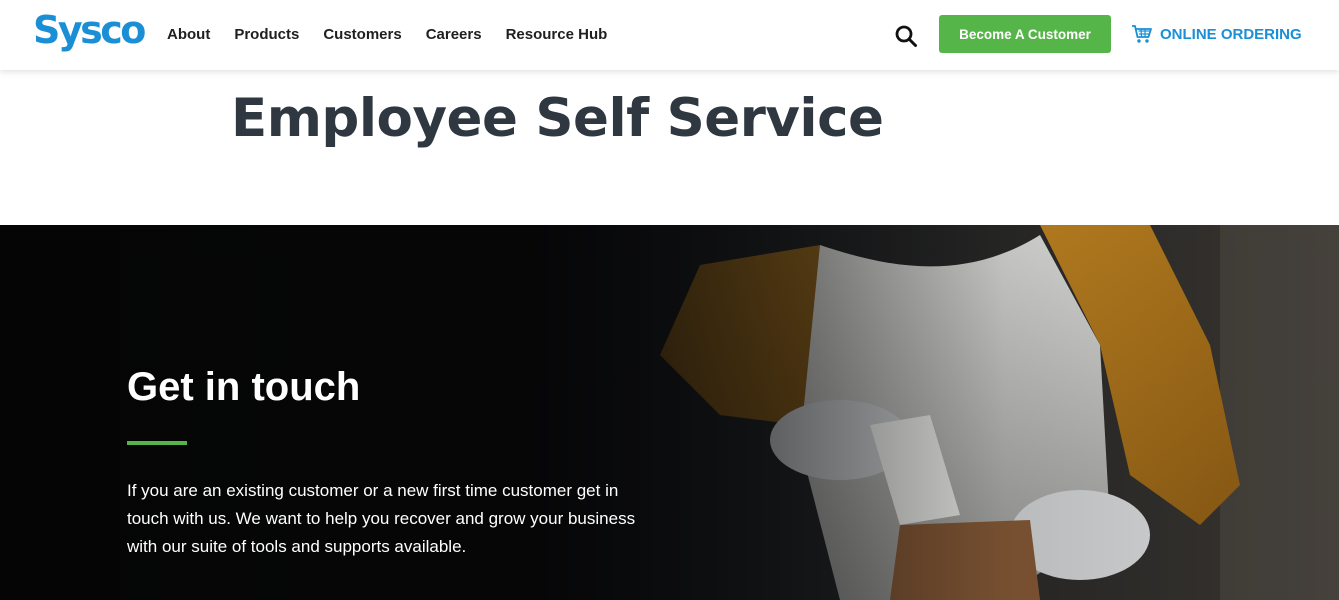  Describe the element at coordinates (89, 30) in the screenshot. I see `sysco-logo: Sysco` at that location.